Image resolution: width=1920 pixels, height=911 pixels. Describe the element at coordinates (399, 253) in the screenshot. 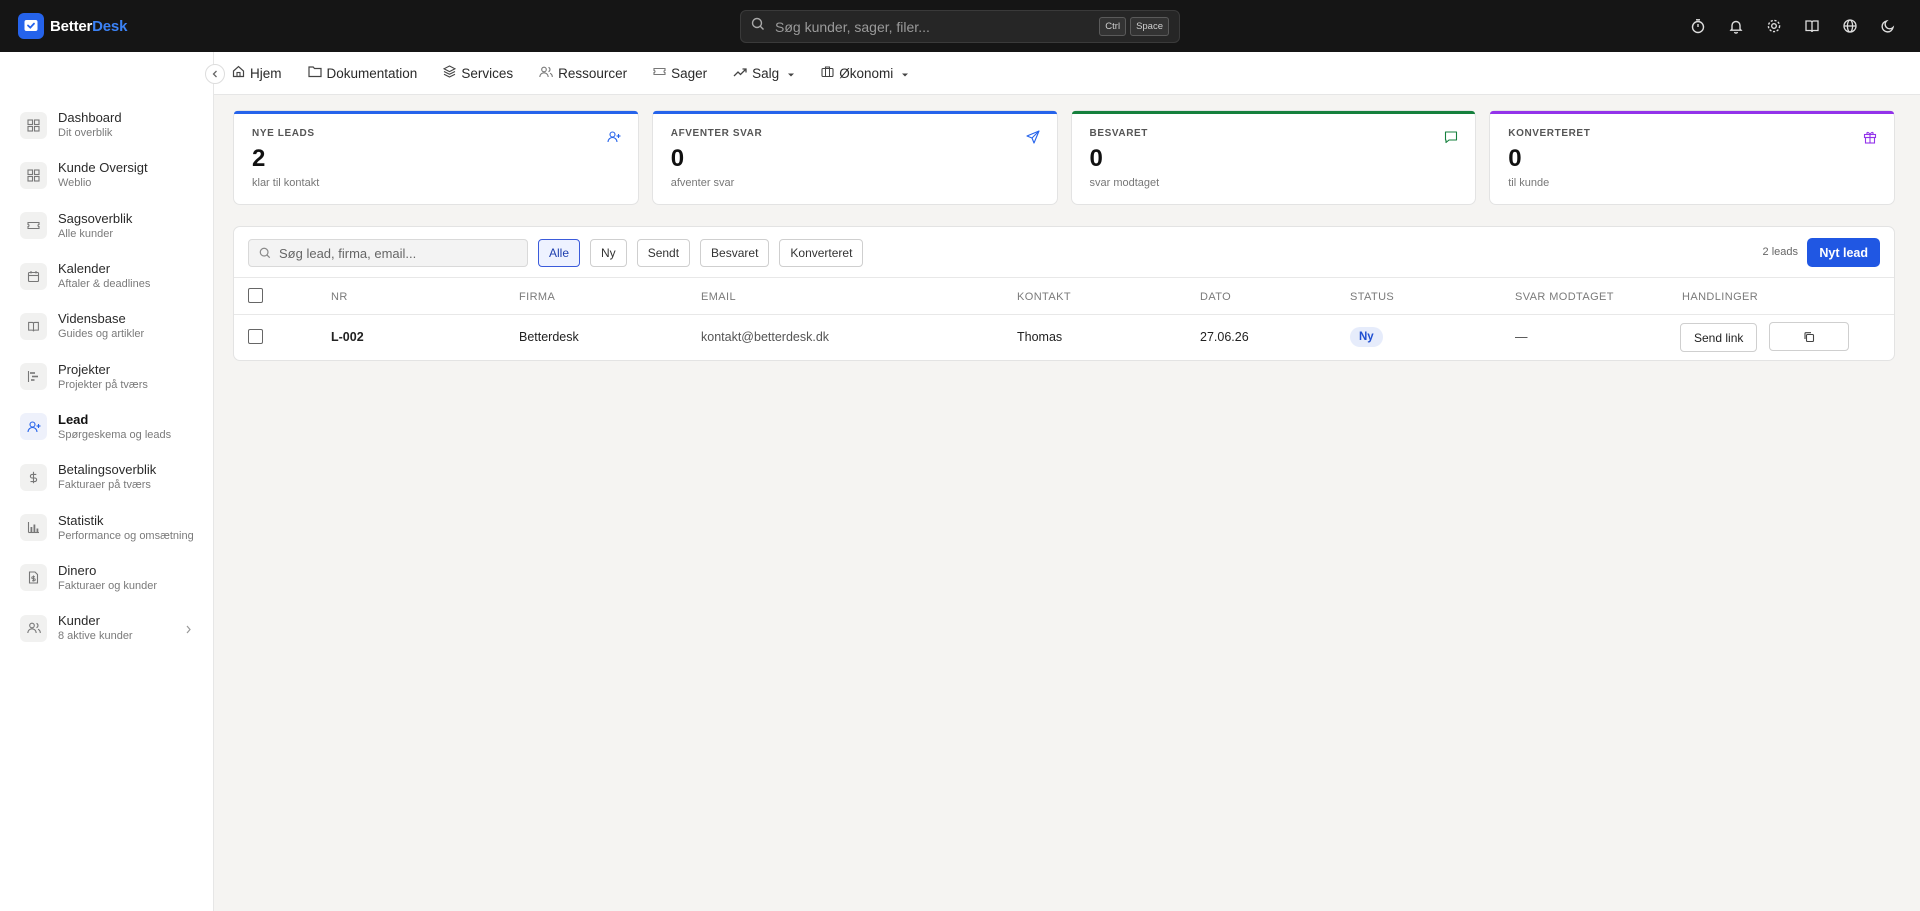

I see `lead-search-input` at that location.